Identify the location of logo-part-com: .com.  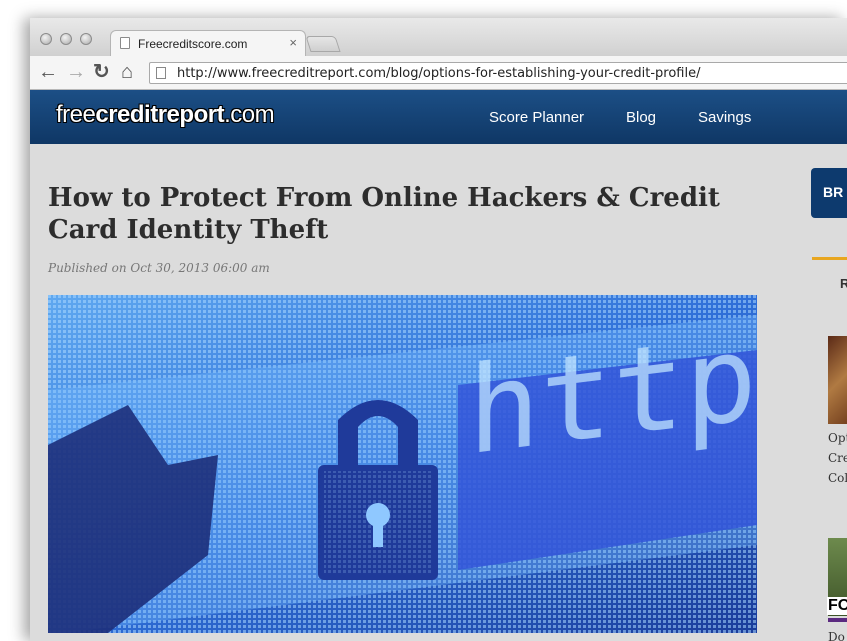
(249, 114).